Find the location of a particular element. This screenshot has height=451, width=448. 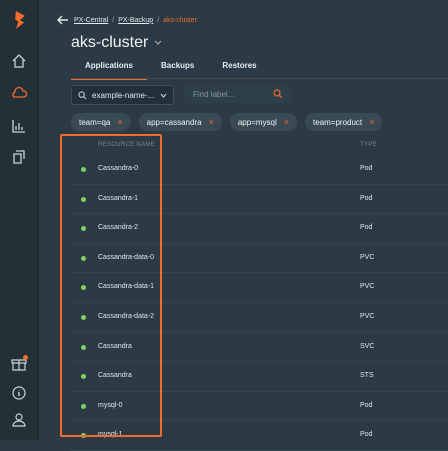

notification-dot is located at coordinates (25, 357).